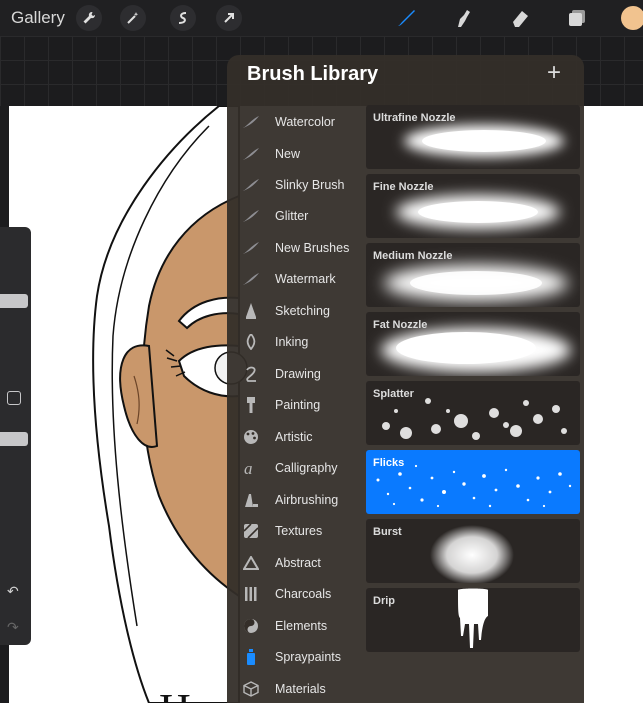 This screenshot has height=703, width=643. I want to click on charcoal-icon, so click(251, 594).